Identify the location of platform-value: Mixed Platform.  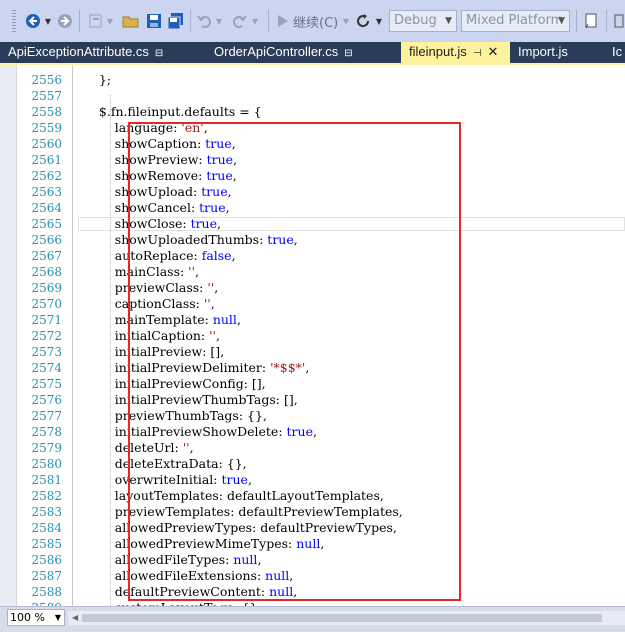
(515, 20).